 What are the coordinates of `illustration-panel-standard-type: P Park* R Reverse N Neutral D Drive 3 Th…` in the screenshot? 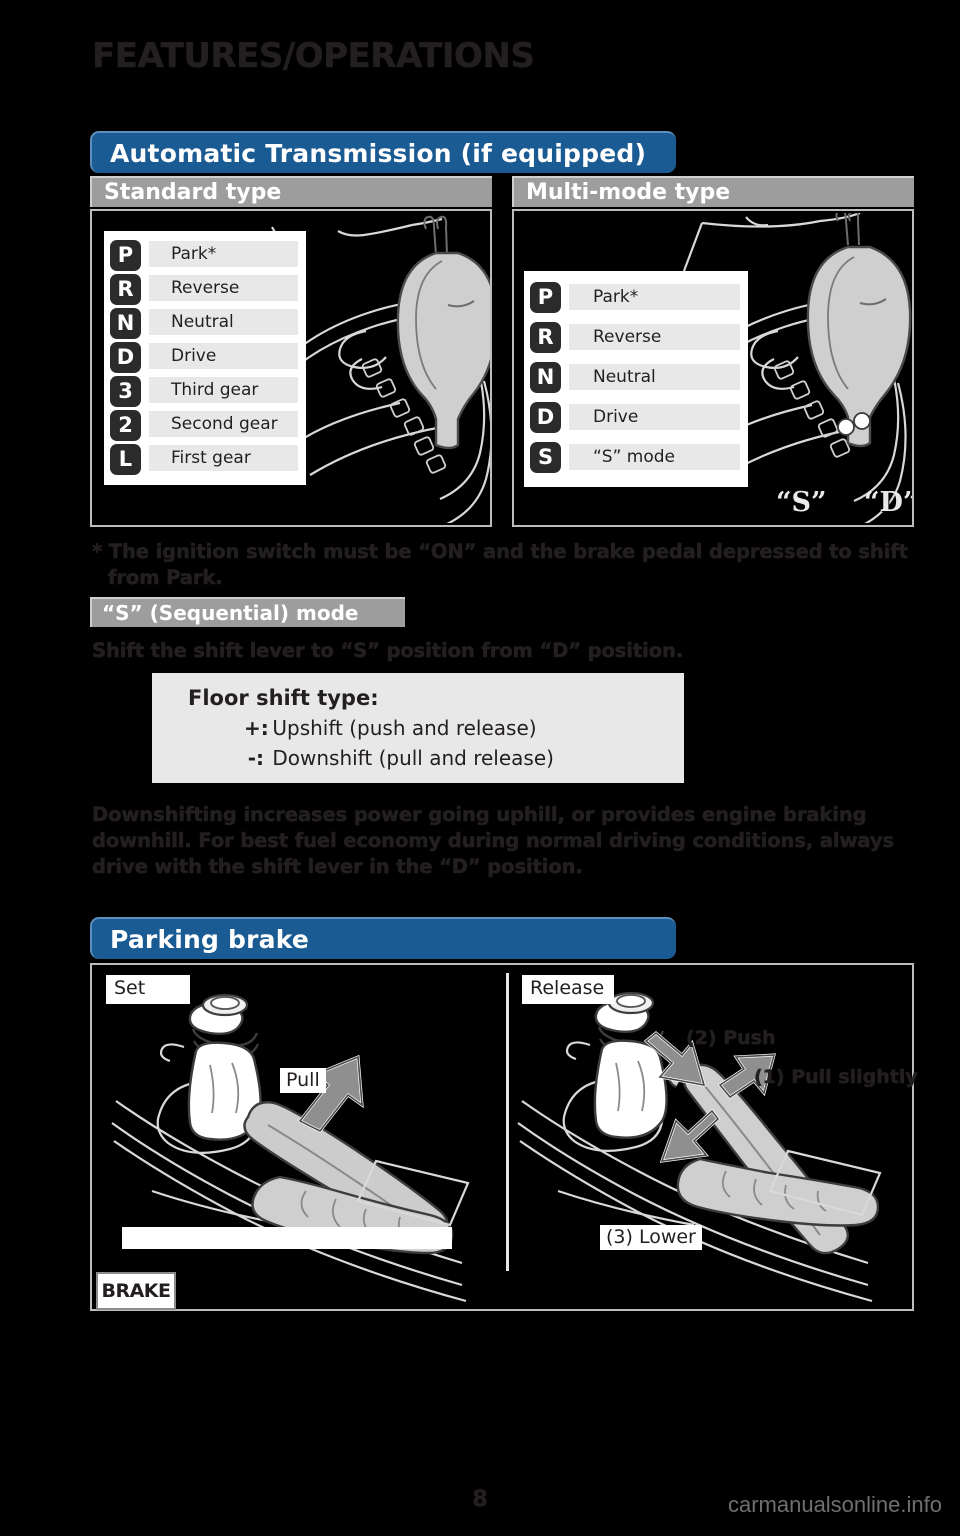 It's located at (291, 368).